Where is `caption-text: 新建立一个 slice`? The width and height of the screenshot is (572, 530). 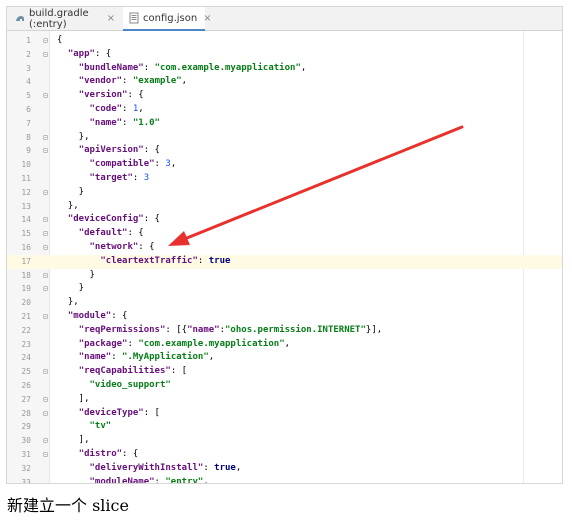 caption-text: 新建立一个 slice is located at coordinates (68, 505).